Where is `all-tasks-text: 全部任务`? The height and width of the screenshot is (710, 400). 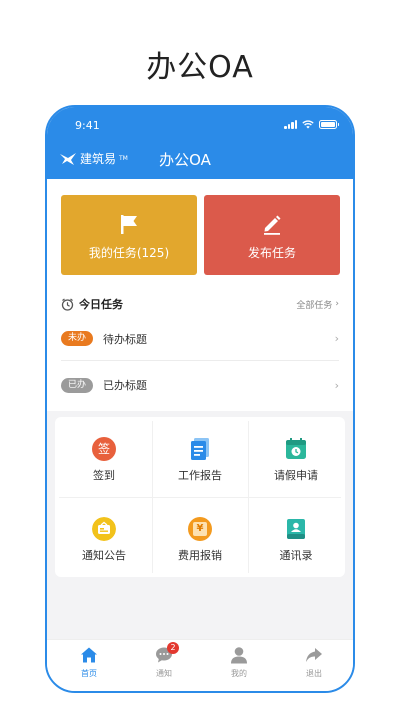
all-tasks-text: 全部任务 is located at coordinates (314, 305).